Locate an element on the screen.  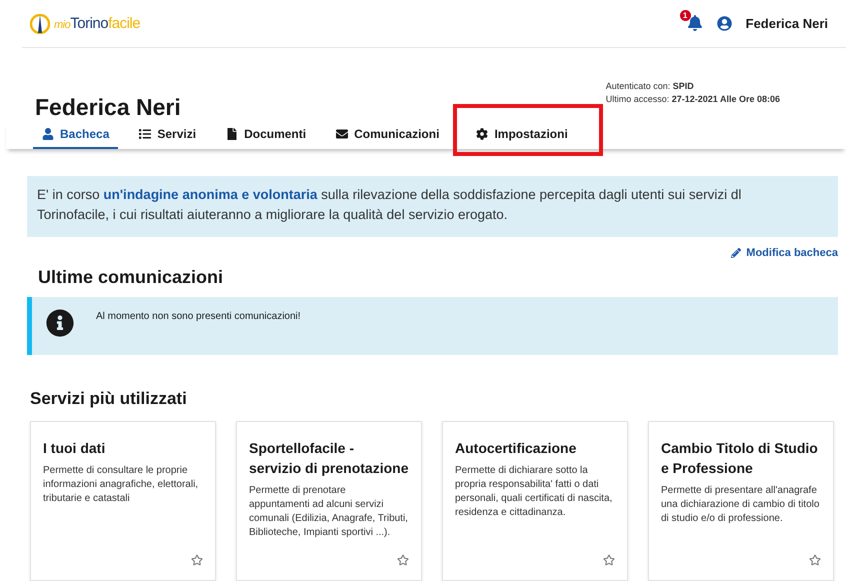
card-title: Sportellofacile - servizio di prenotazione is located at coordinates (329, 458).